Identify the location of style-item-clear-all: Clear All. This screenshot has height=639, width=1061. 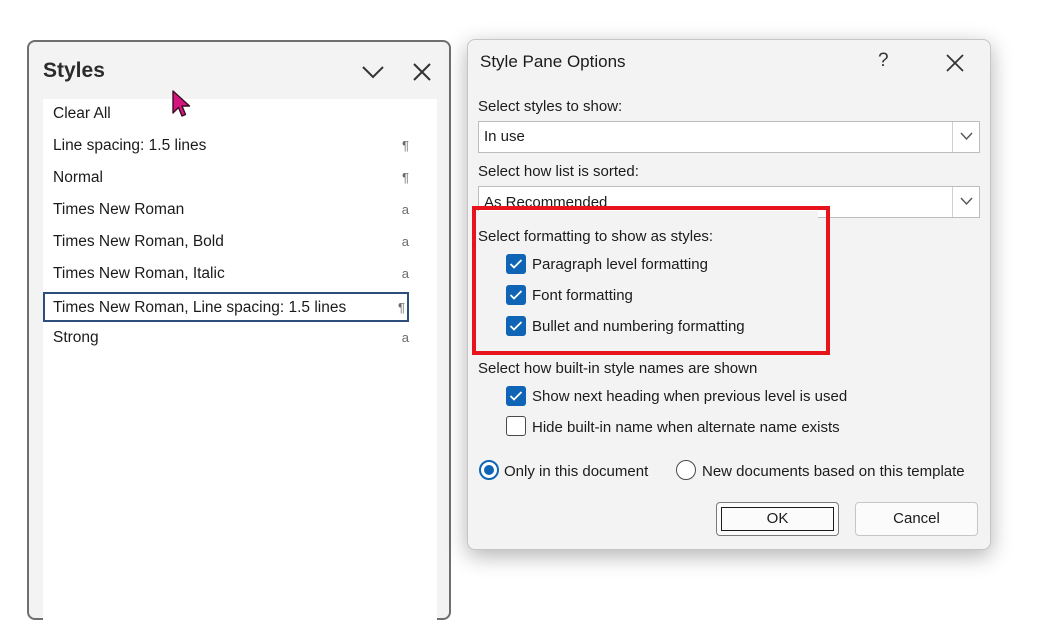
(226, 115).